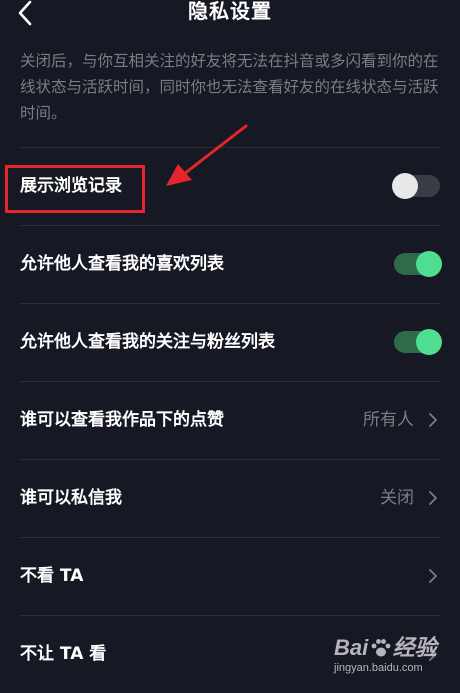  What do you see at coordinates (230, 11) in the screenshot?
I see `page-title: 隐私设置` at bounding box center [230, 11].